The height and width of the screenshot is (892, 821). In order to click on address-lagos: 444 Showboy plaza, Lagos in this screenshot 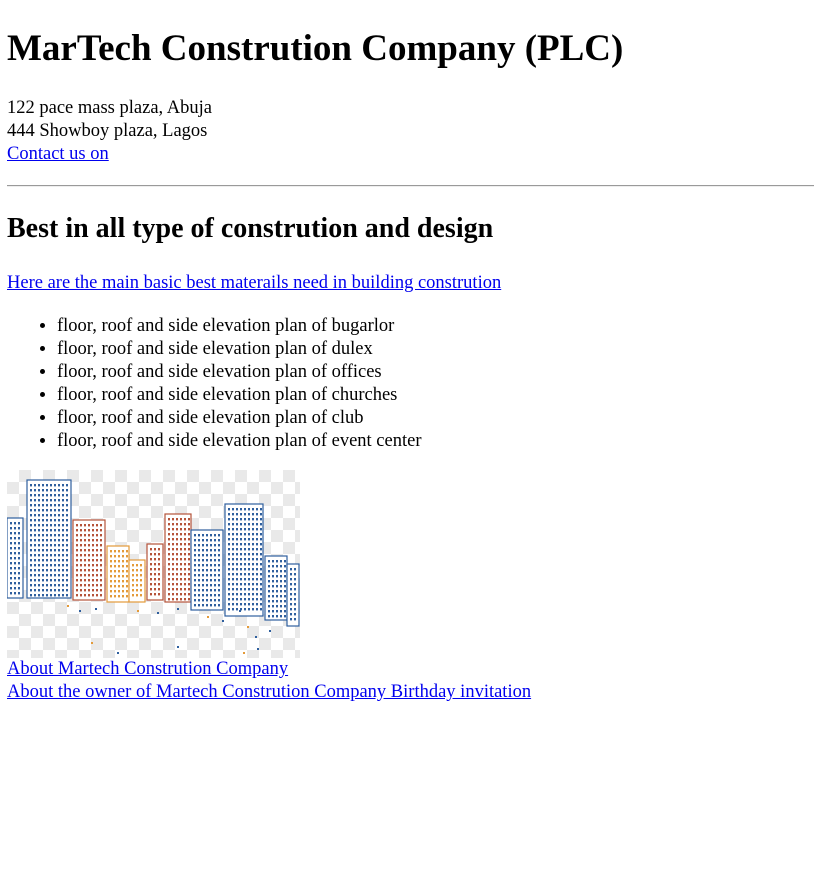, I will do `click(107, 131)`.